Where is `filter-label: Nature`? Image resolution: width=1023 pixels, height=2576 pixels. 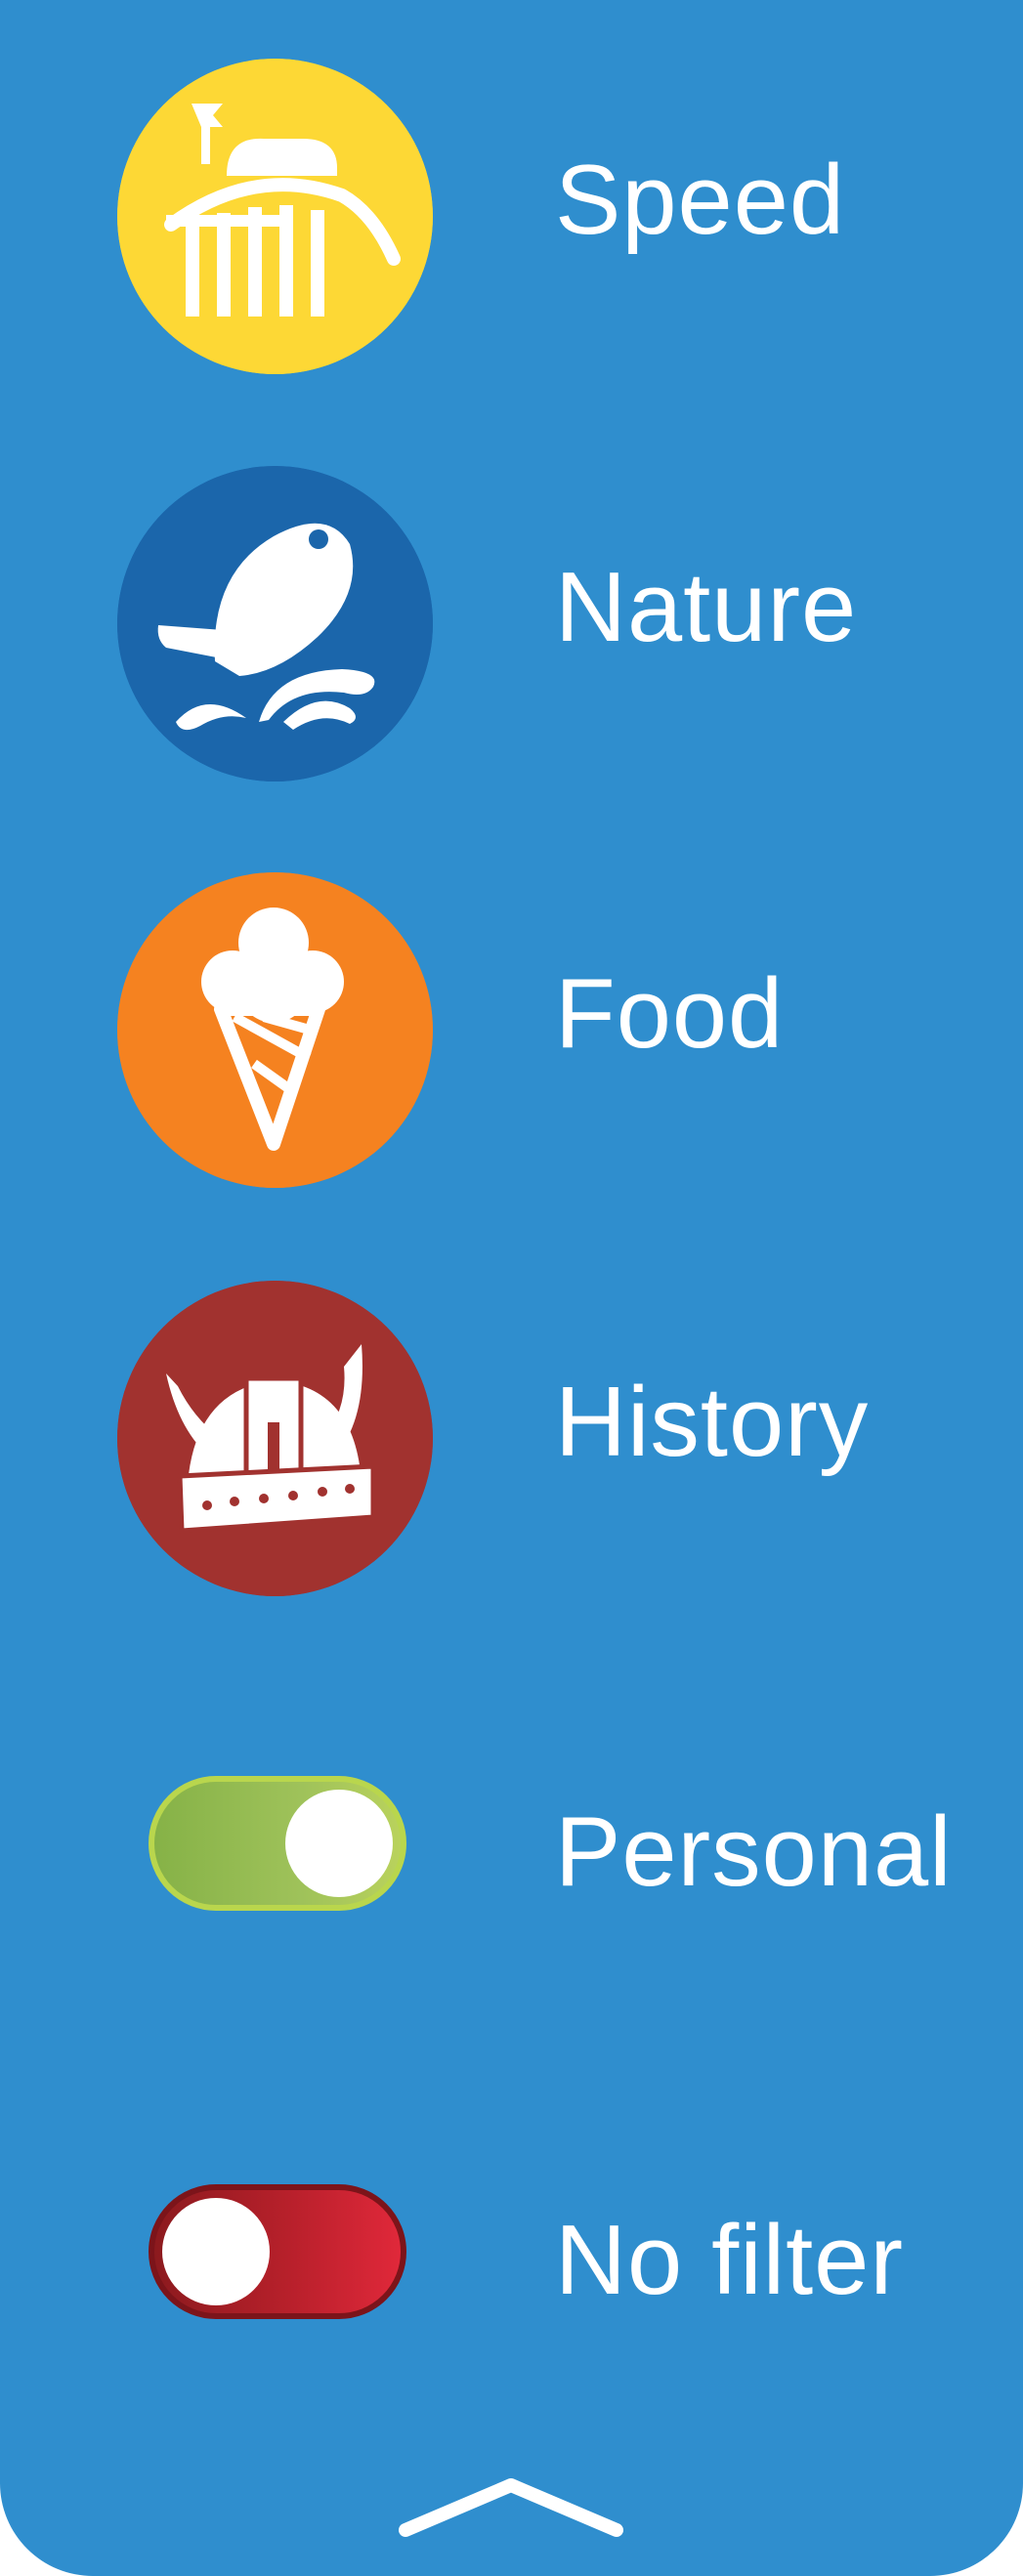
filter-label: Nature is located at coordinates (706, 607).